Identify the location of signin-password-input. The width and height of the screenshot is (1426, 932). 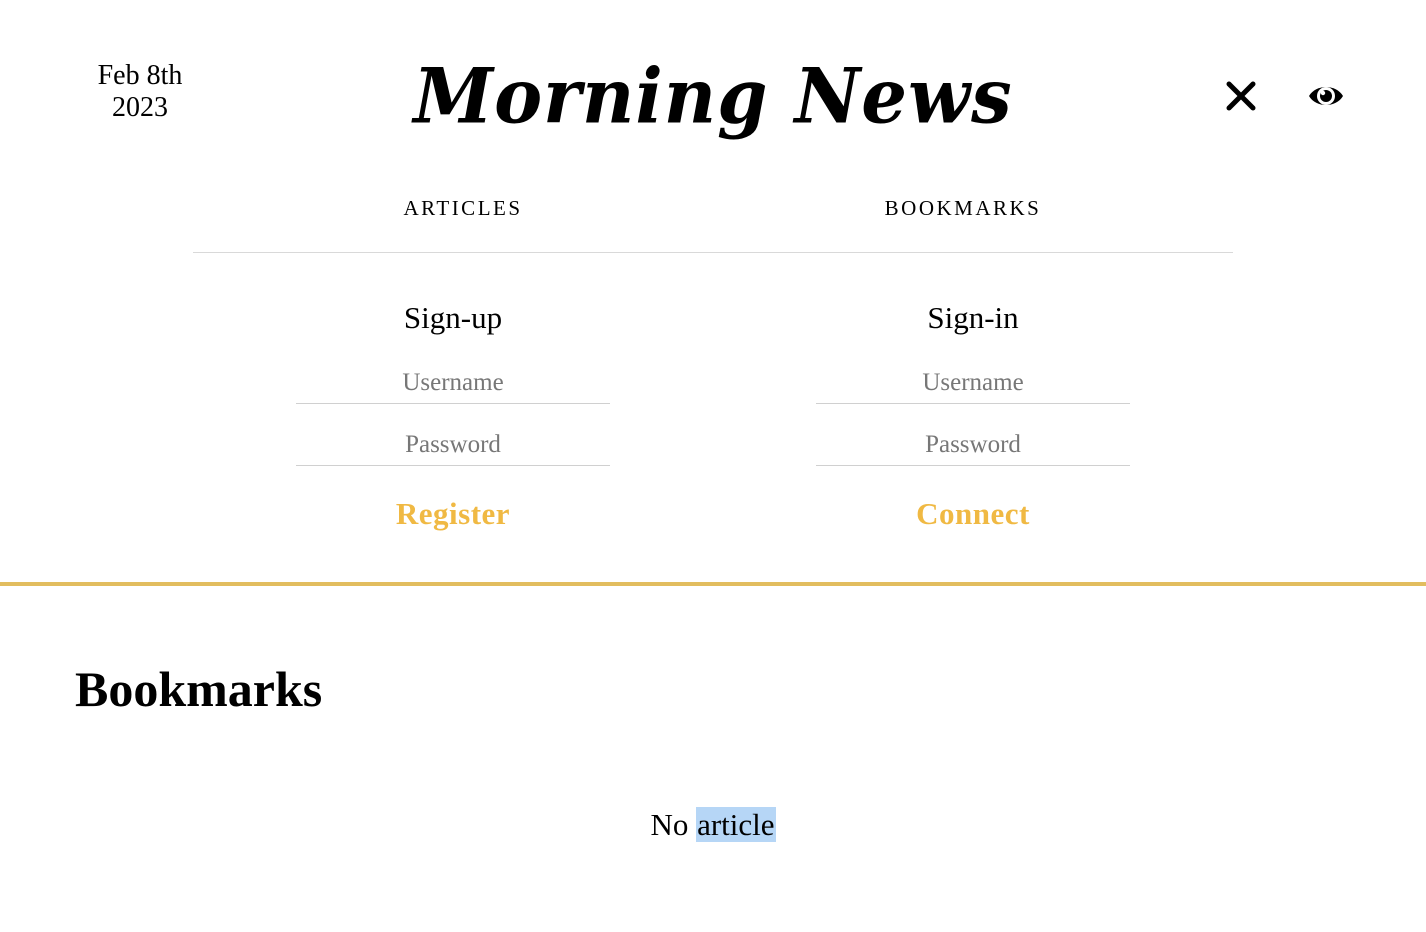
(973, 441).